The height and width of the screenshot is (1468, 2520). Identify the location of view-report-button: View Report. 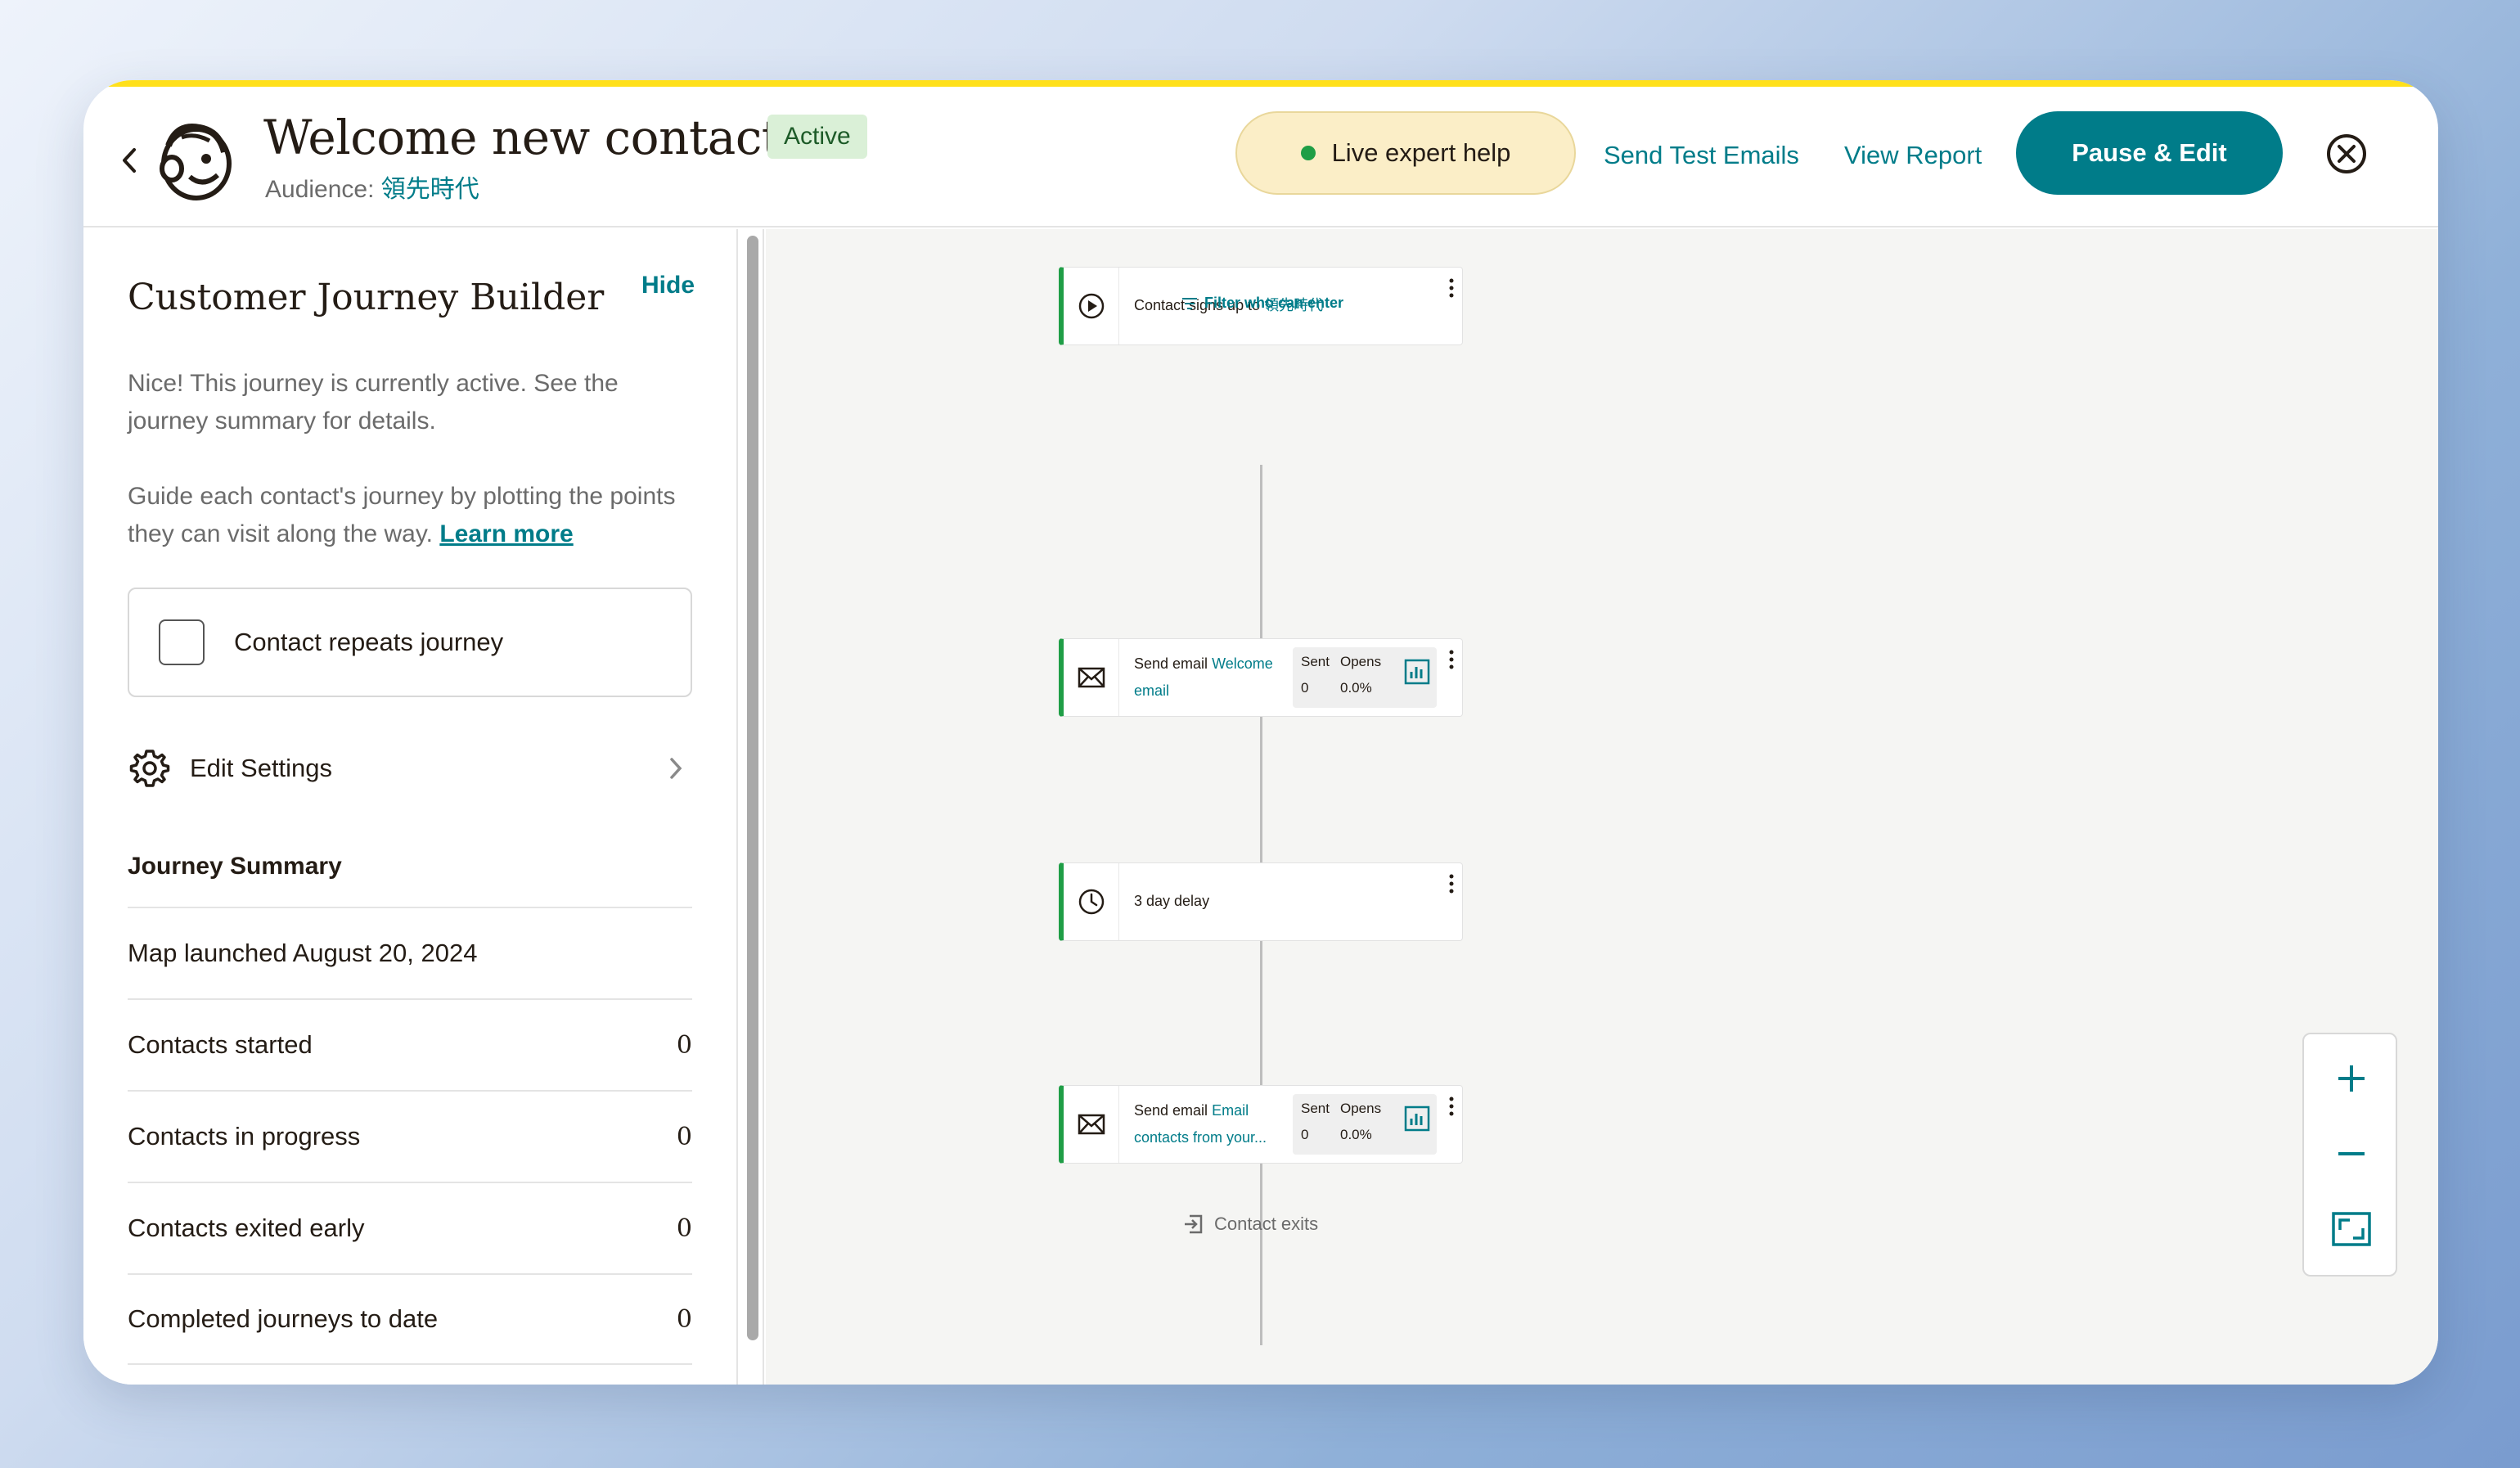
(1913, 155).